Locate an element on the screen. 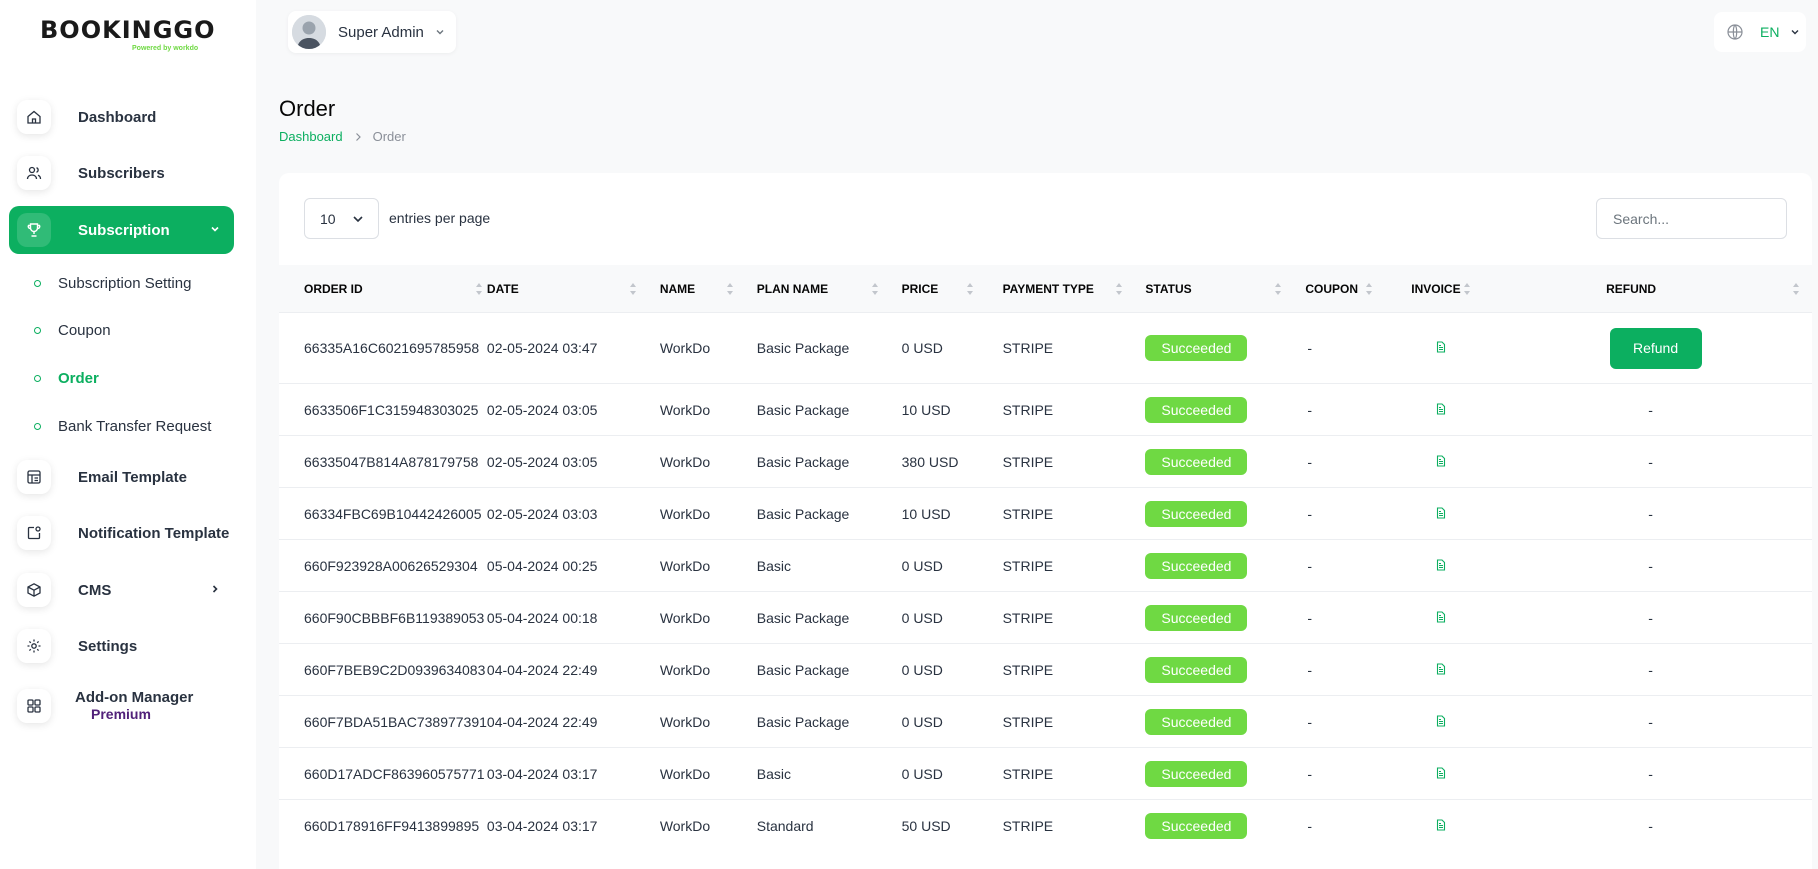  search-input is located at coordinates (1691, 218).